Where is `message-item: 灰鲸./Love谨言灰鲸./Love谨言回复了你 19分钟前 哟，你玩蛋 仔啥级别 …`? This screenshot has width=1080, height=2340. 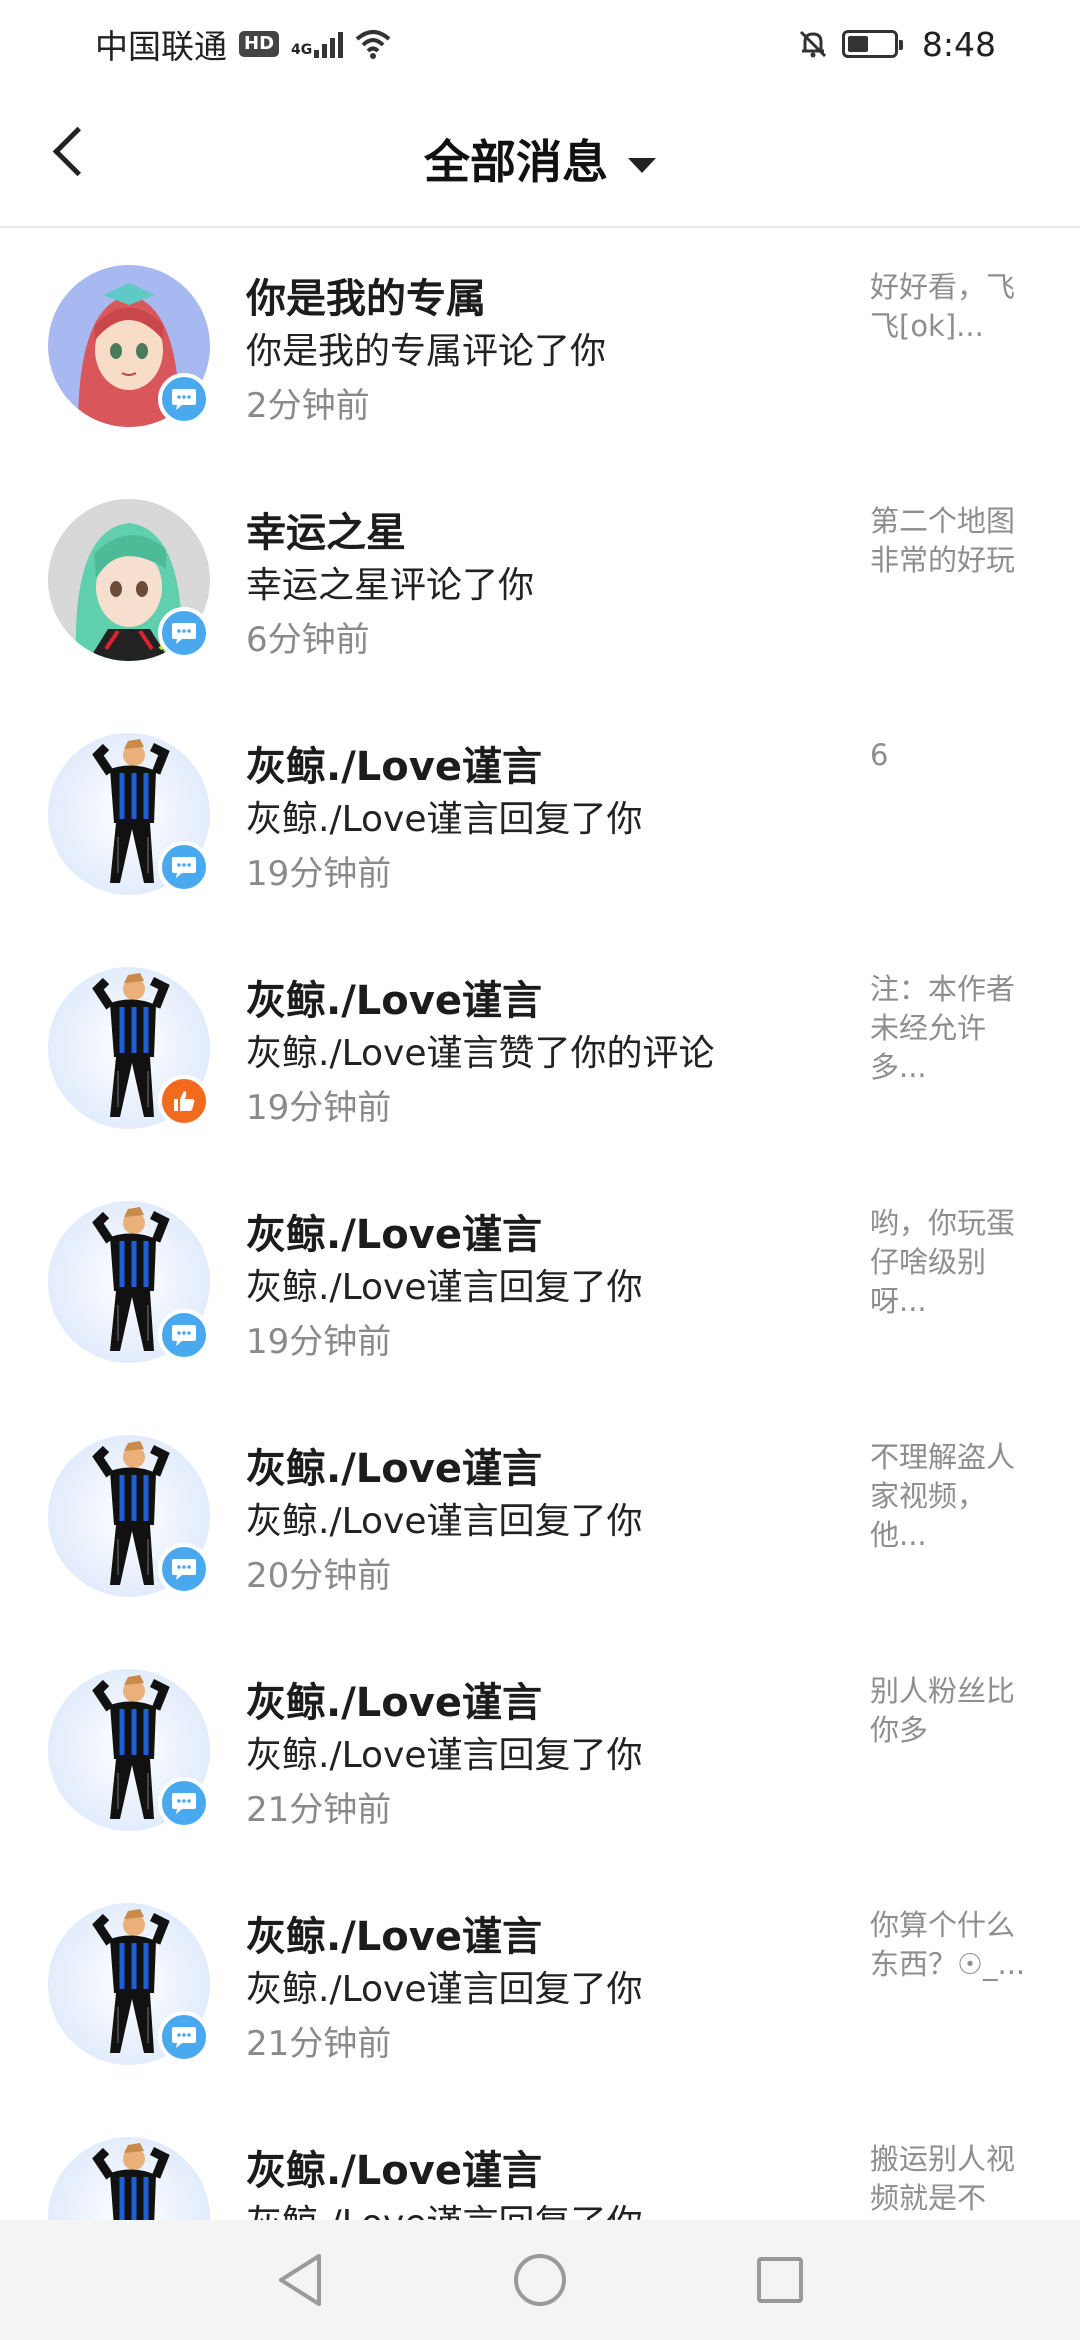 message-item: 灰鲸./Love谨言灰鲸./Love谨言回复了你 19分钟前 哟，你玩蛋 仔啥级别 … is located at coordinates (540, 1283).